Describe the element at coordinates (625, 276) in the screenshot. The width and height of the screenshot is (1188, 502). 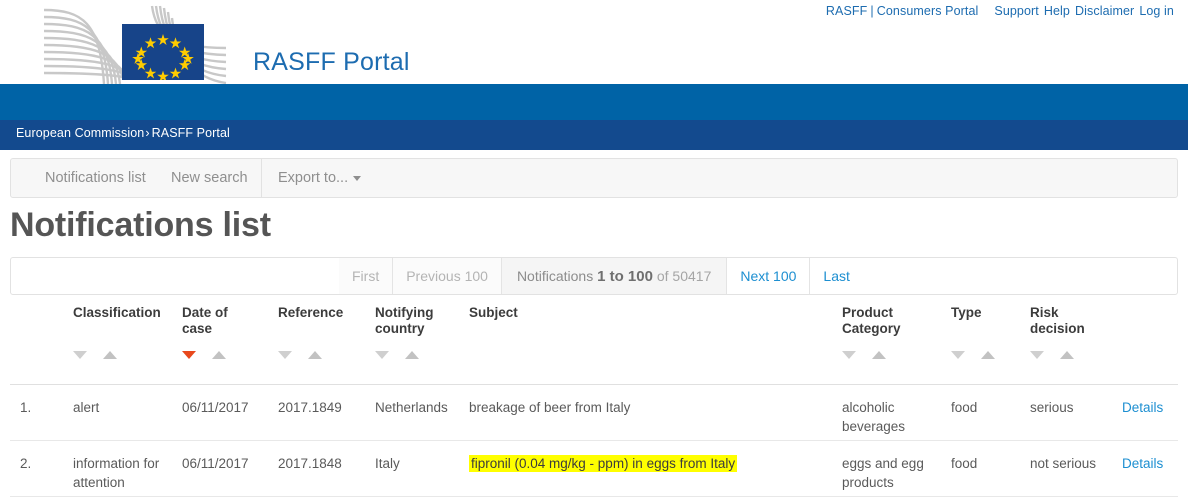
I see `pagination-info-range: 1 to 100` at that location.